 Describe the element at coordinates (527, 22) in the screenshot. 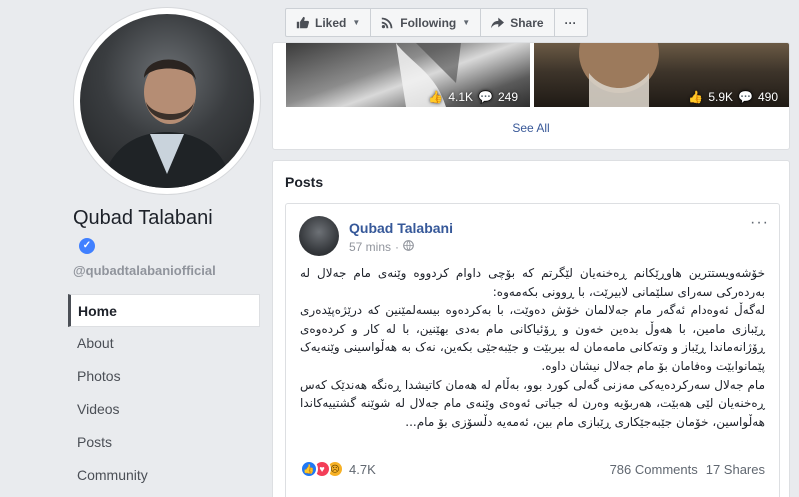

I see `share-label: Share` at that location.